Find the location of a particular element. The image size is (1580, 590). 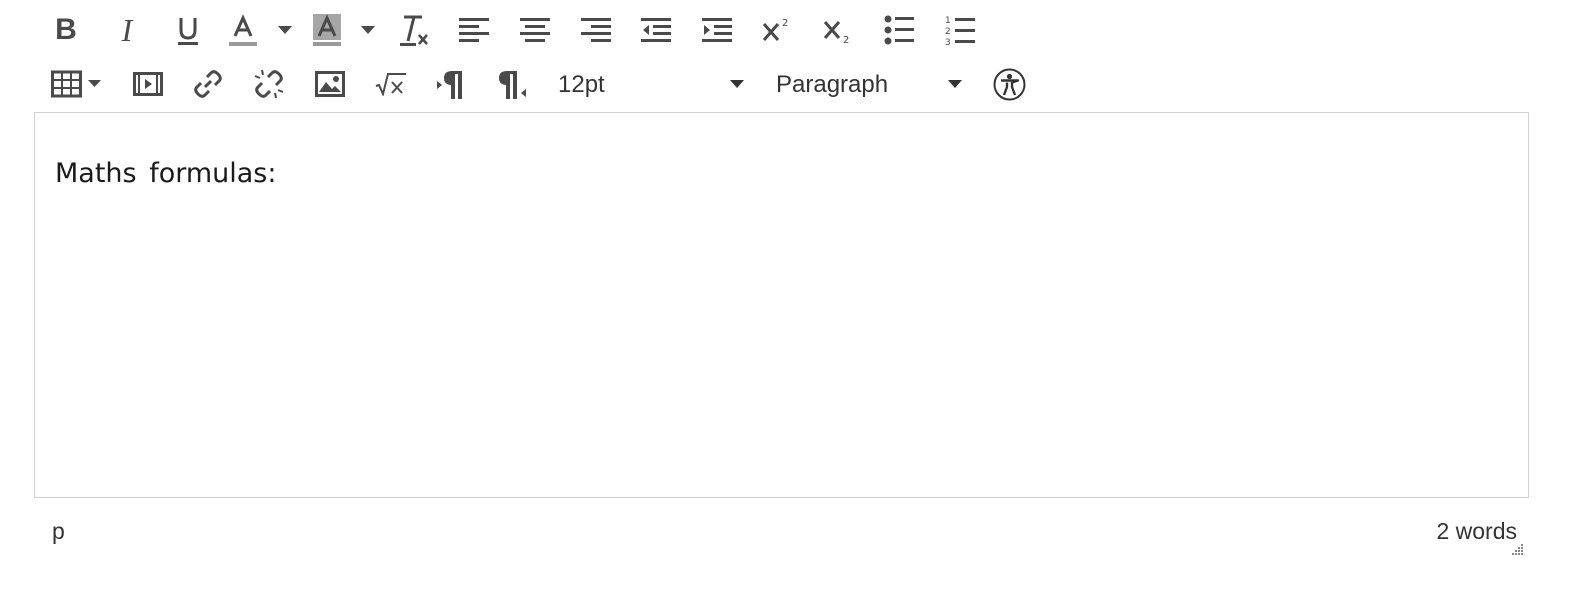

outdent-icon is located at coordinates (656, 30).